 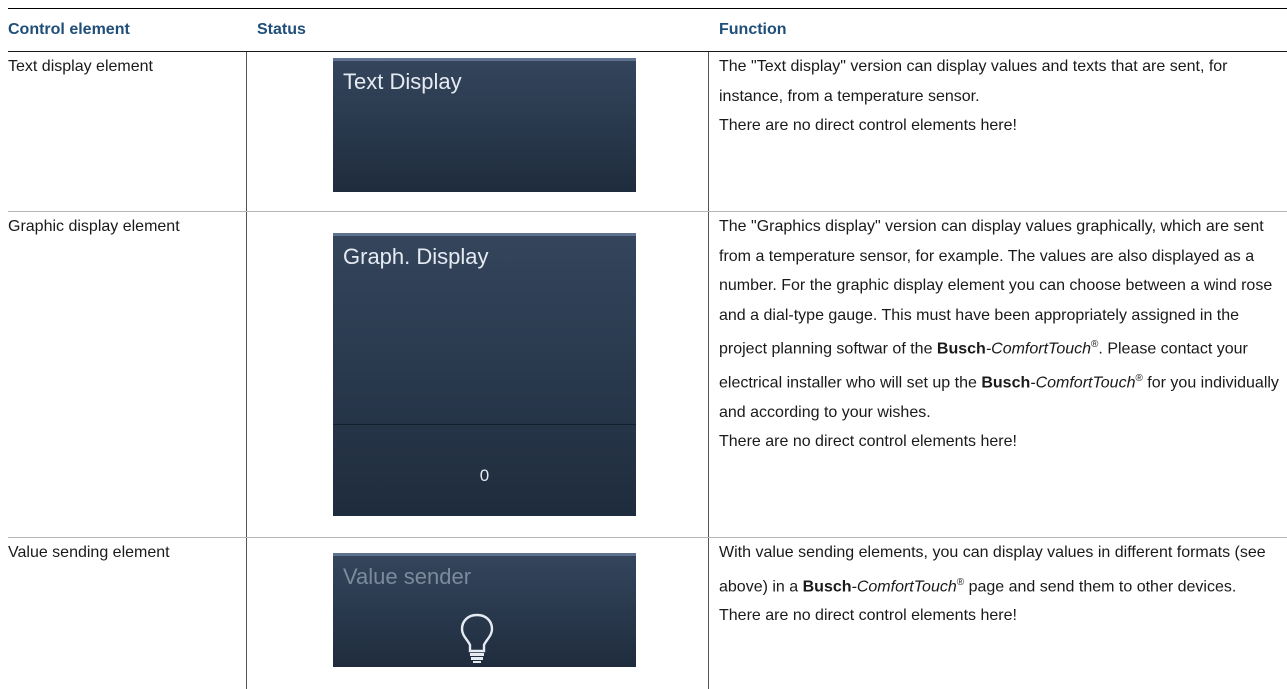 What do you see at coordinates (402, 81) in the screenshot?
I see `panel-title: Text Display` at bounding box center [402, 81].